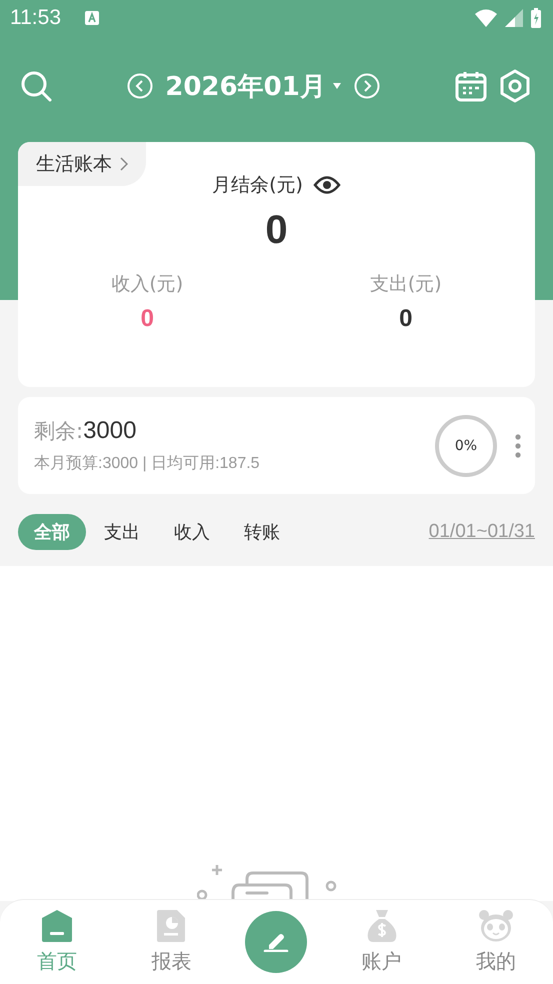 Image resolution: width=553 pixels, height=984 pixels. Describe the element at coordinates (59, 431) in the screenshot. I see `remaining-label: 剩余:` at that location.